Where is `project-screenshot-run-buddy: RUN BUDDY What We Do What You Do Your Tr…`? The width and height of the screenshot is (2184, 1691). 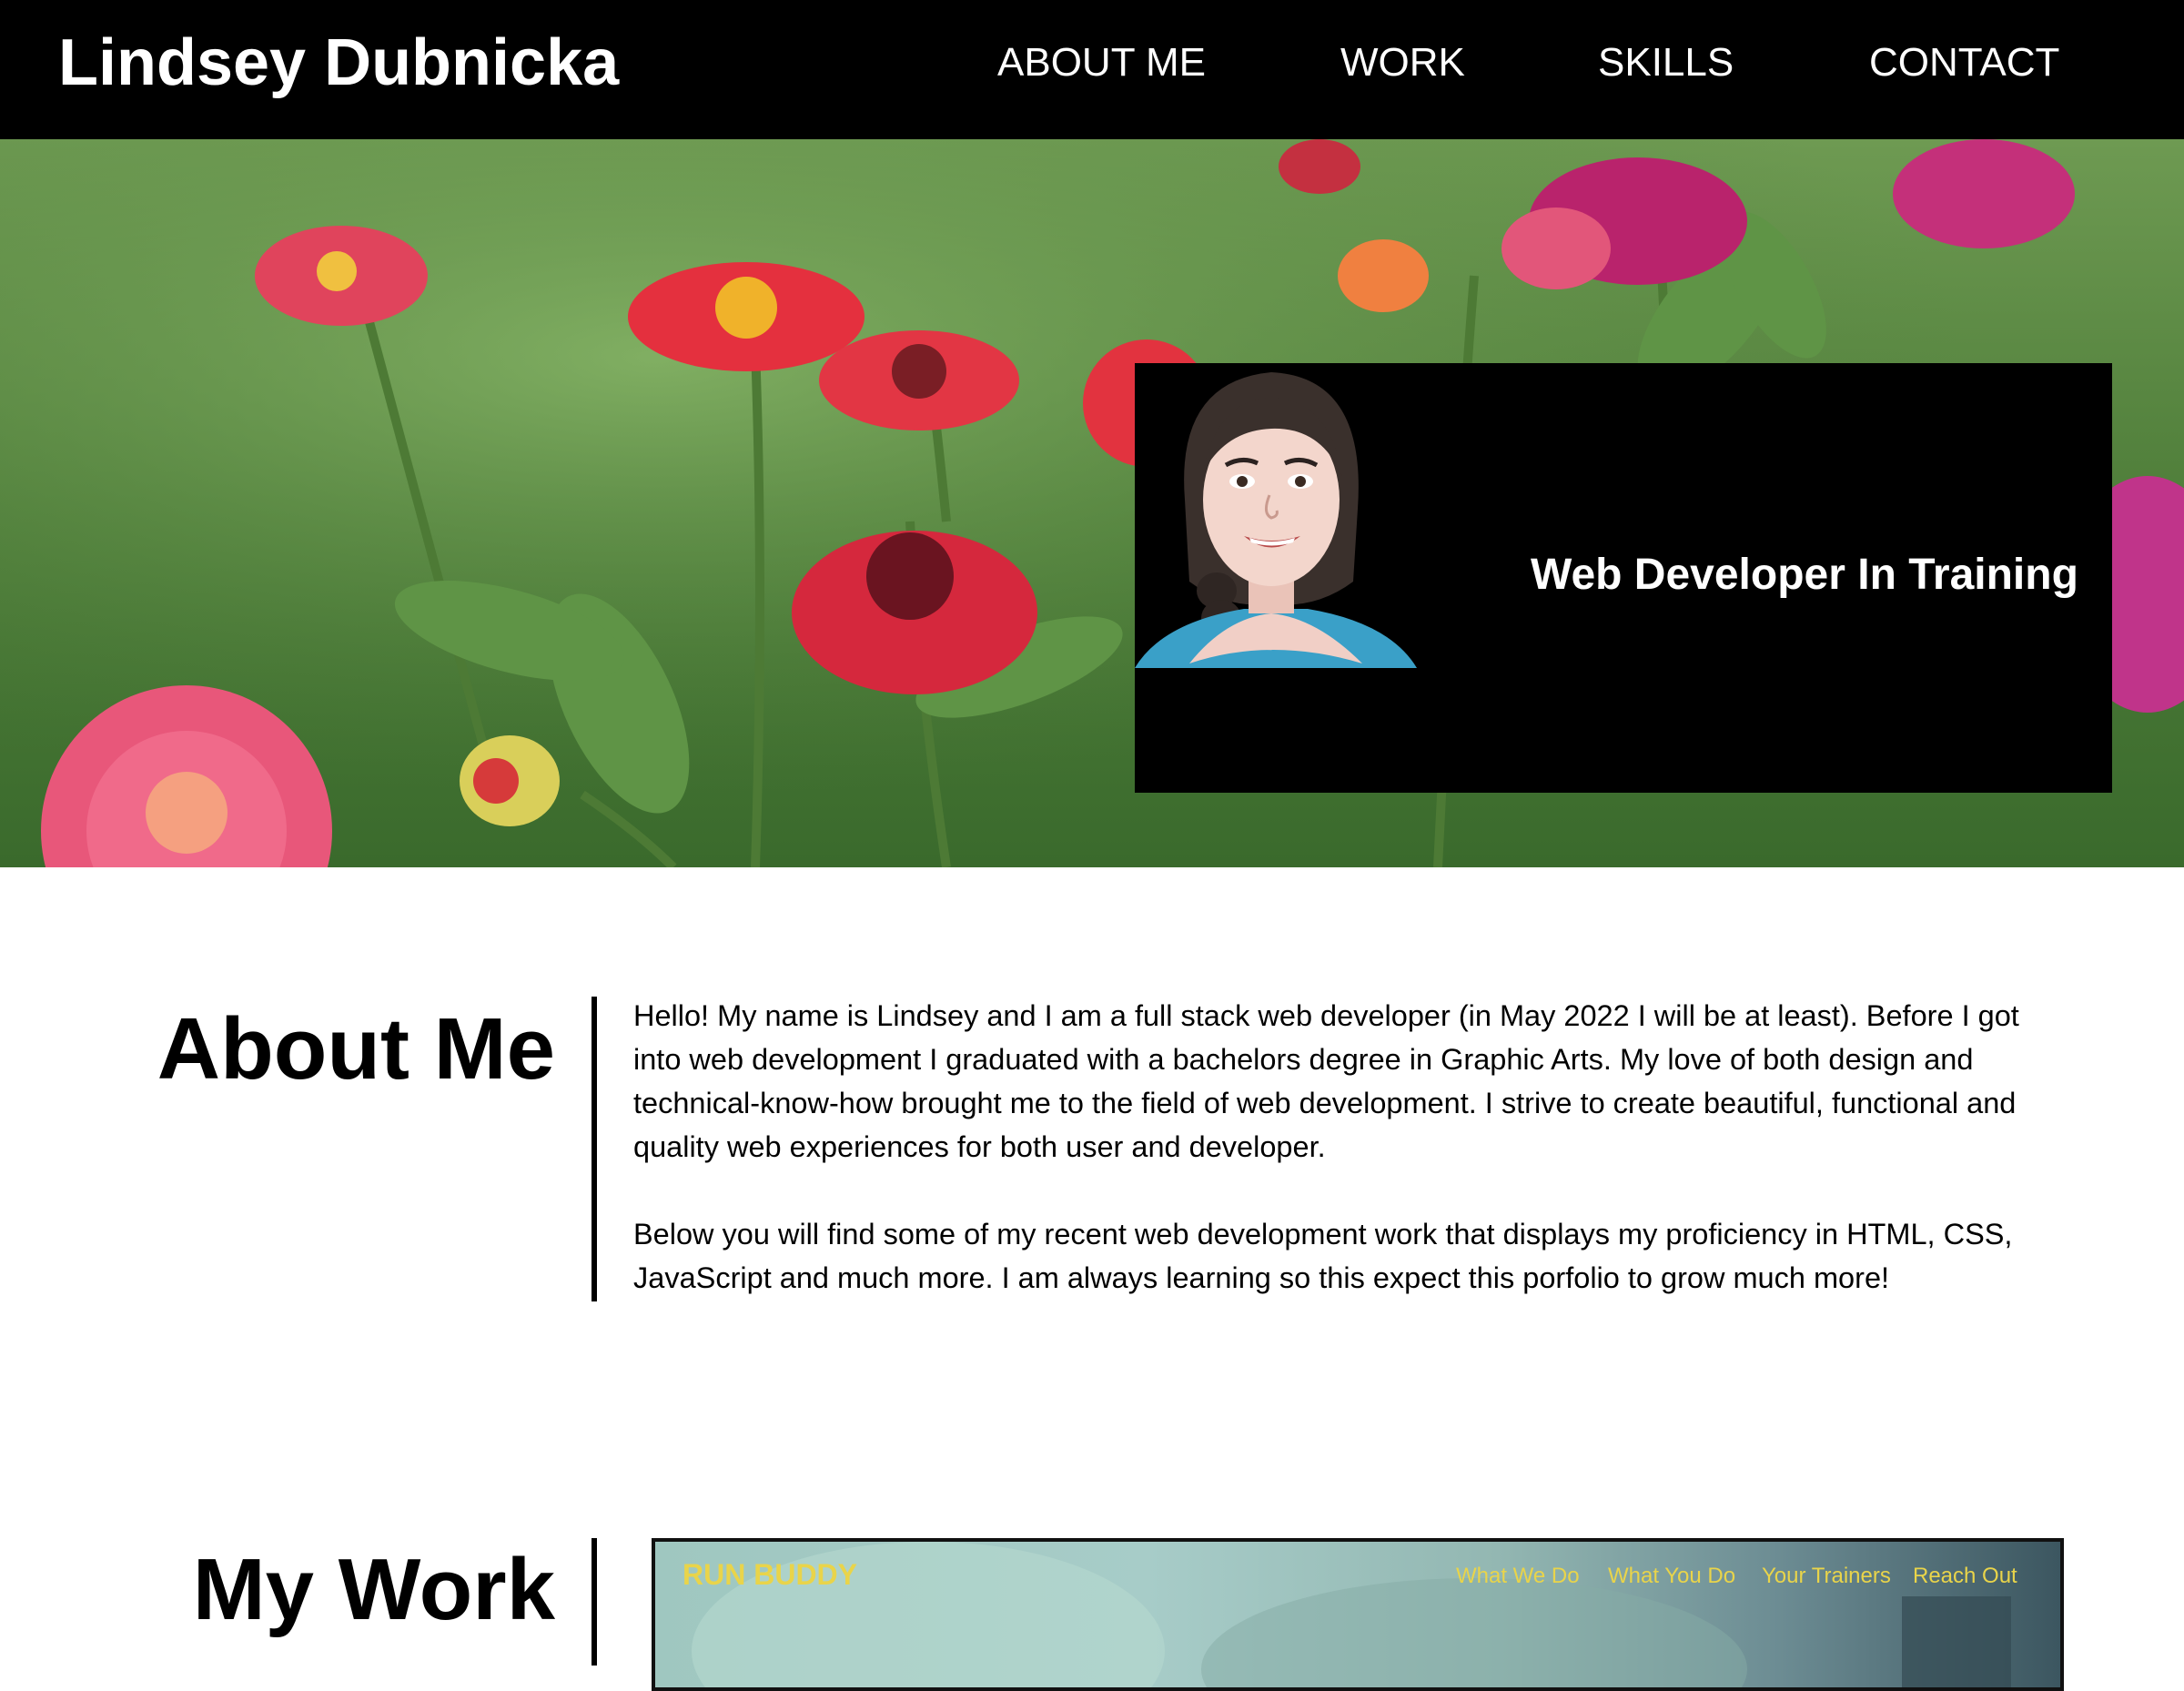
project-screenshot-run-buddy: RUN BUDDY What We Do What You Do Your Tr… is located at coordinates (1358, 1614).